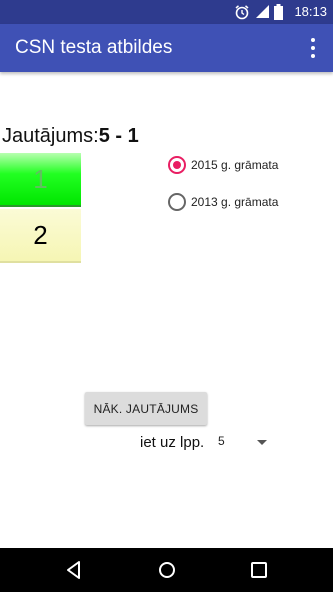  What do you see at coordinates (146, 408) in the screenshot?
I see `next-question-button: NĀK. JAUTĀJUMS` at bounding box center [146, 408].